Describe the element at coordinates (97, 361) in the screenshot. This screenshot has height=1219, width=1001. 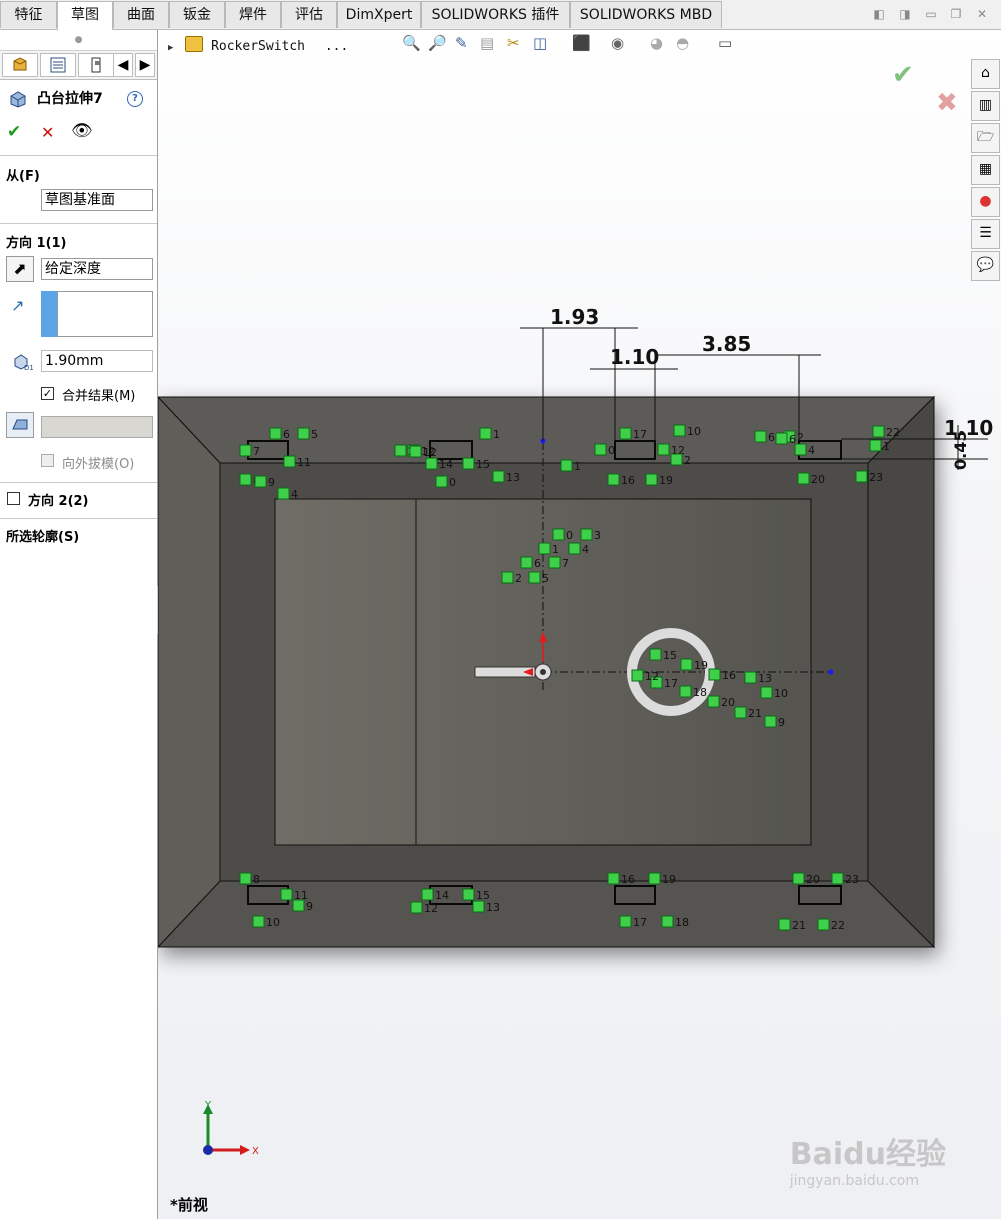
I see `depth-input: 1.90mm` at that location.